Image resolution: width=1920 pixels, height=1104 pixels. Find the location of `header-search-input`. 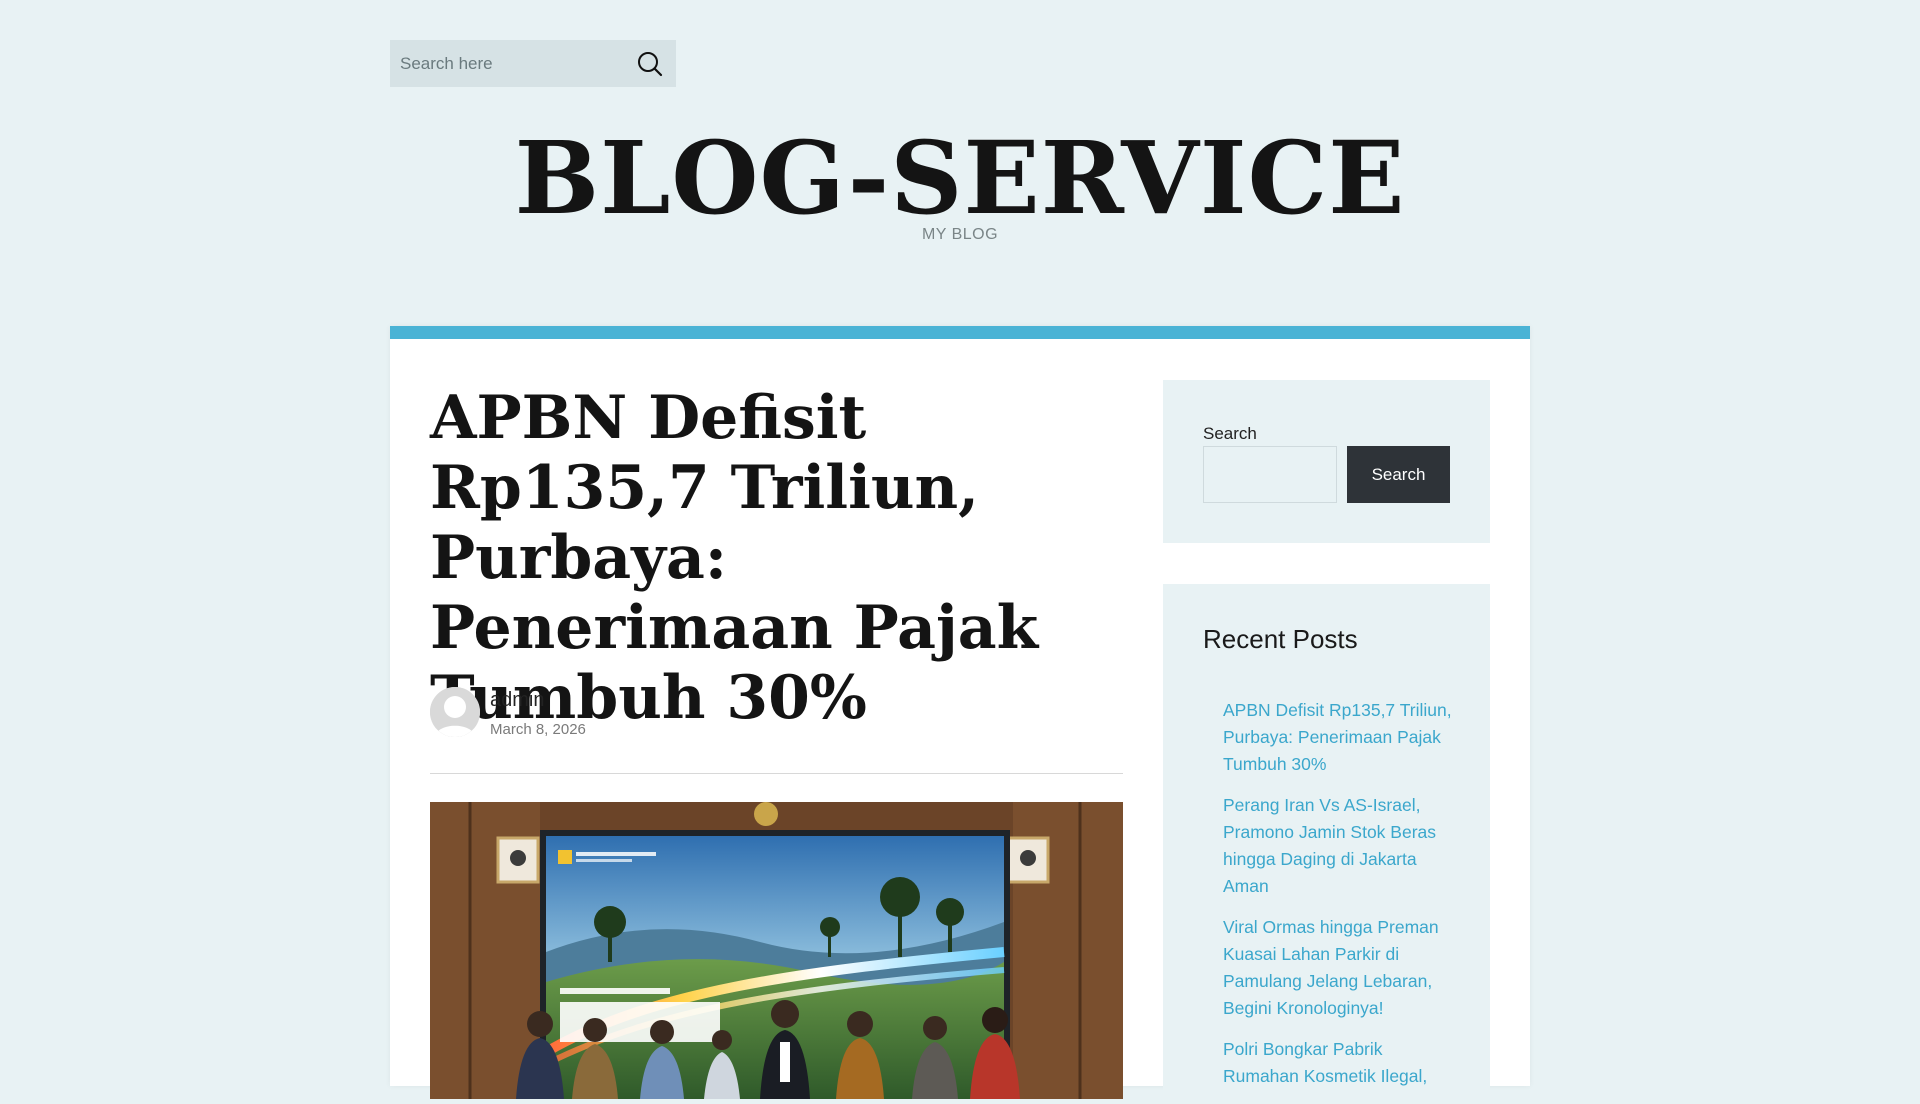

header-search-input is located at coordinates (505, 63).